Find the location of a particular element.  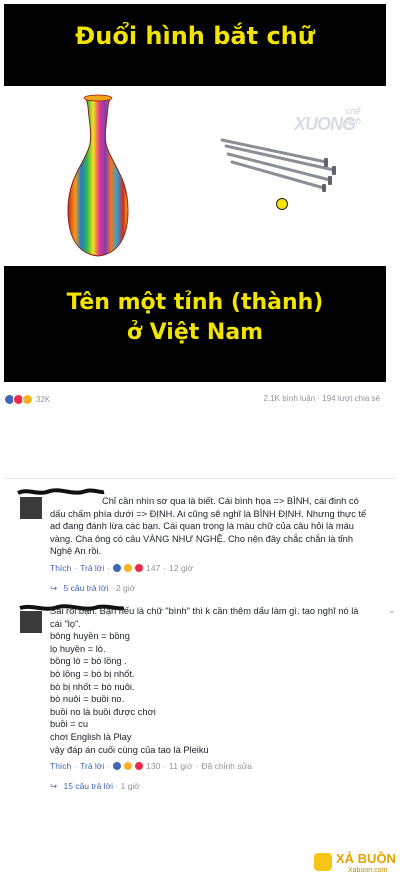

timestamp: 11 giờ is located at coordinates (180, 766).